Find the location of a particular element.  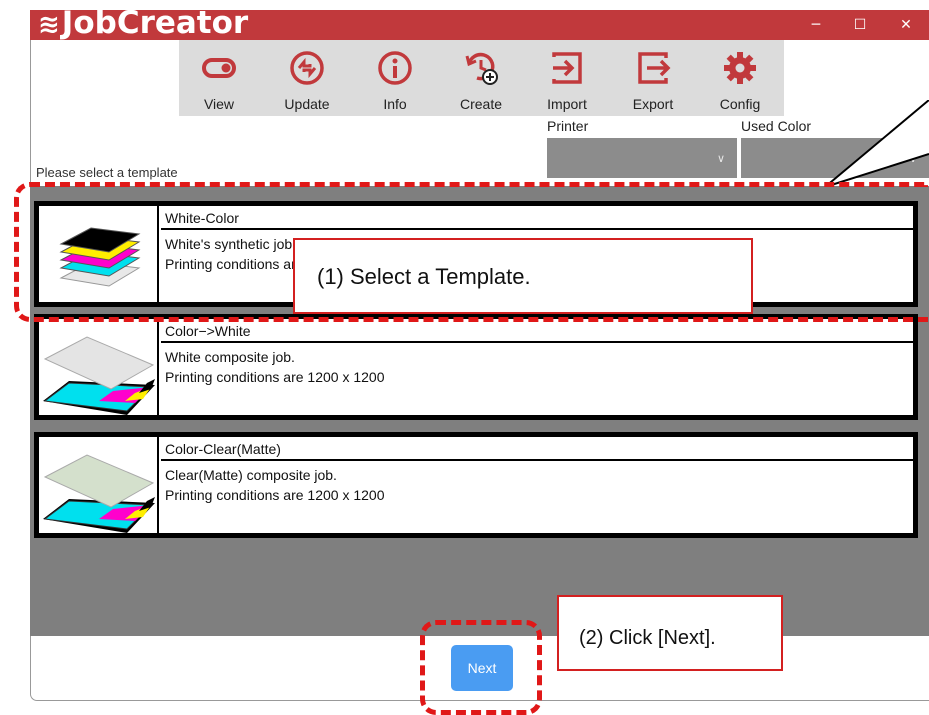

hint-text: Please select a template is located at coordinates (107, 172).